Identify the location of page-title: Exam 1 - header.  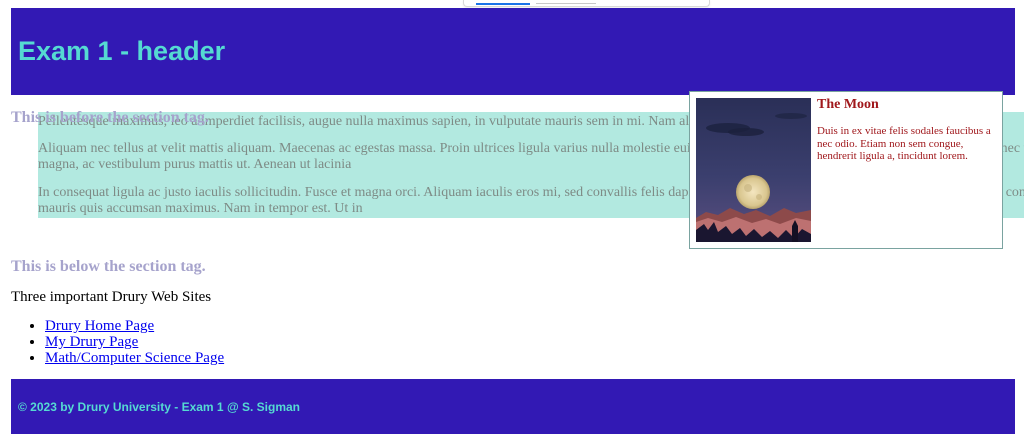
(122, 51).